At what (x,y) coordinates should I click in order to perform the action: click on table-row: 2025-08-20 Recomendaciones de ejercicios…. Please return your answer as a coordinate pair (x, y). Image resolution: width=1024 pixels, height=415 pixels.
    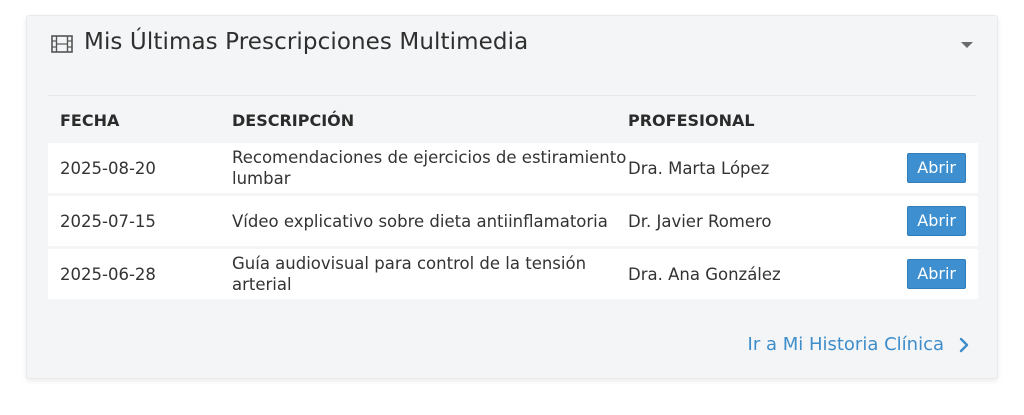
    Looking at the image, I should click on (513, 168).